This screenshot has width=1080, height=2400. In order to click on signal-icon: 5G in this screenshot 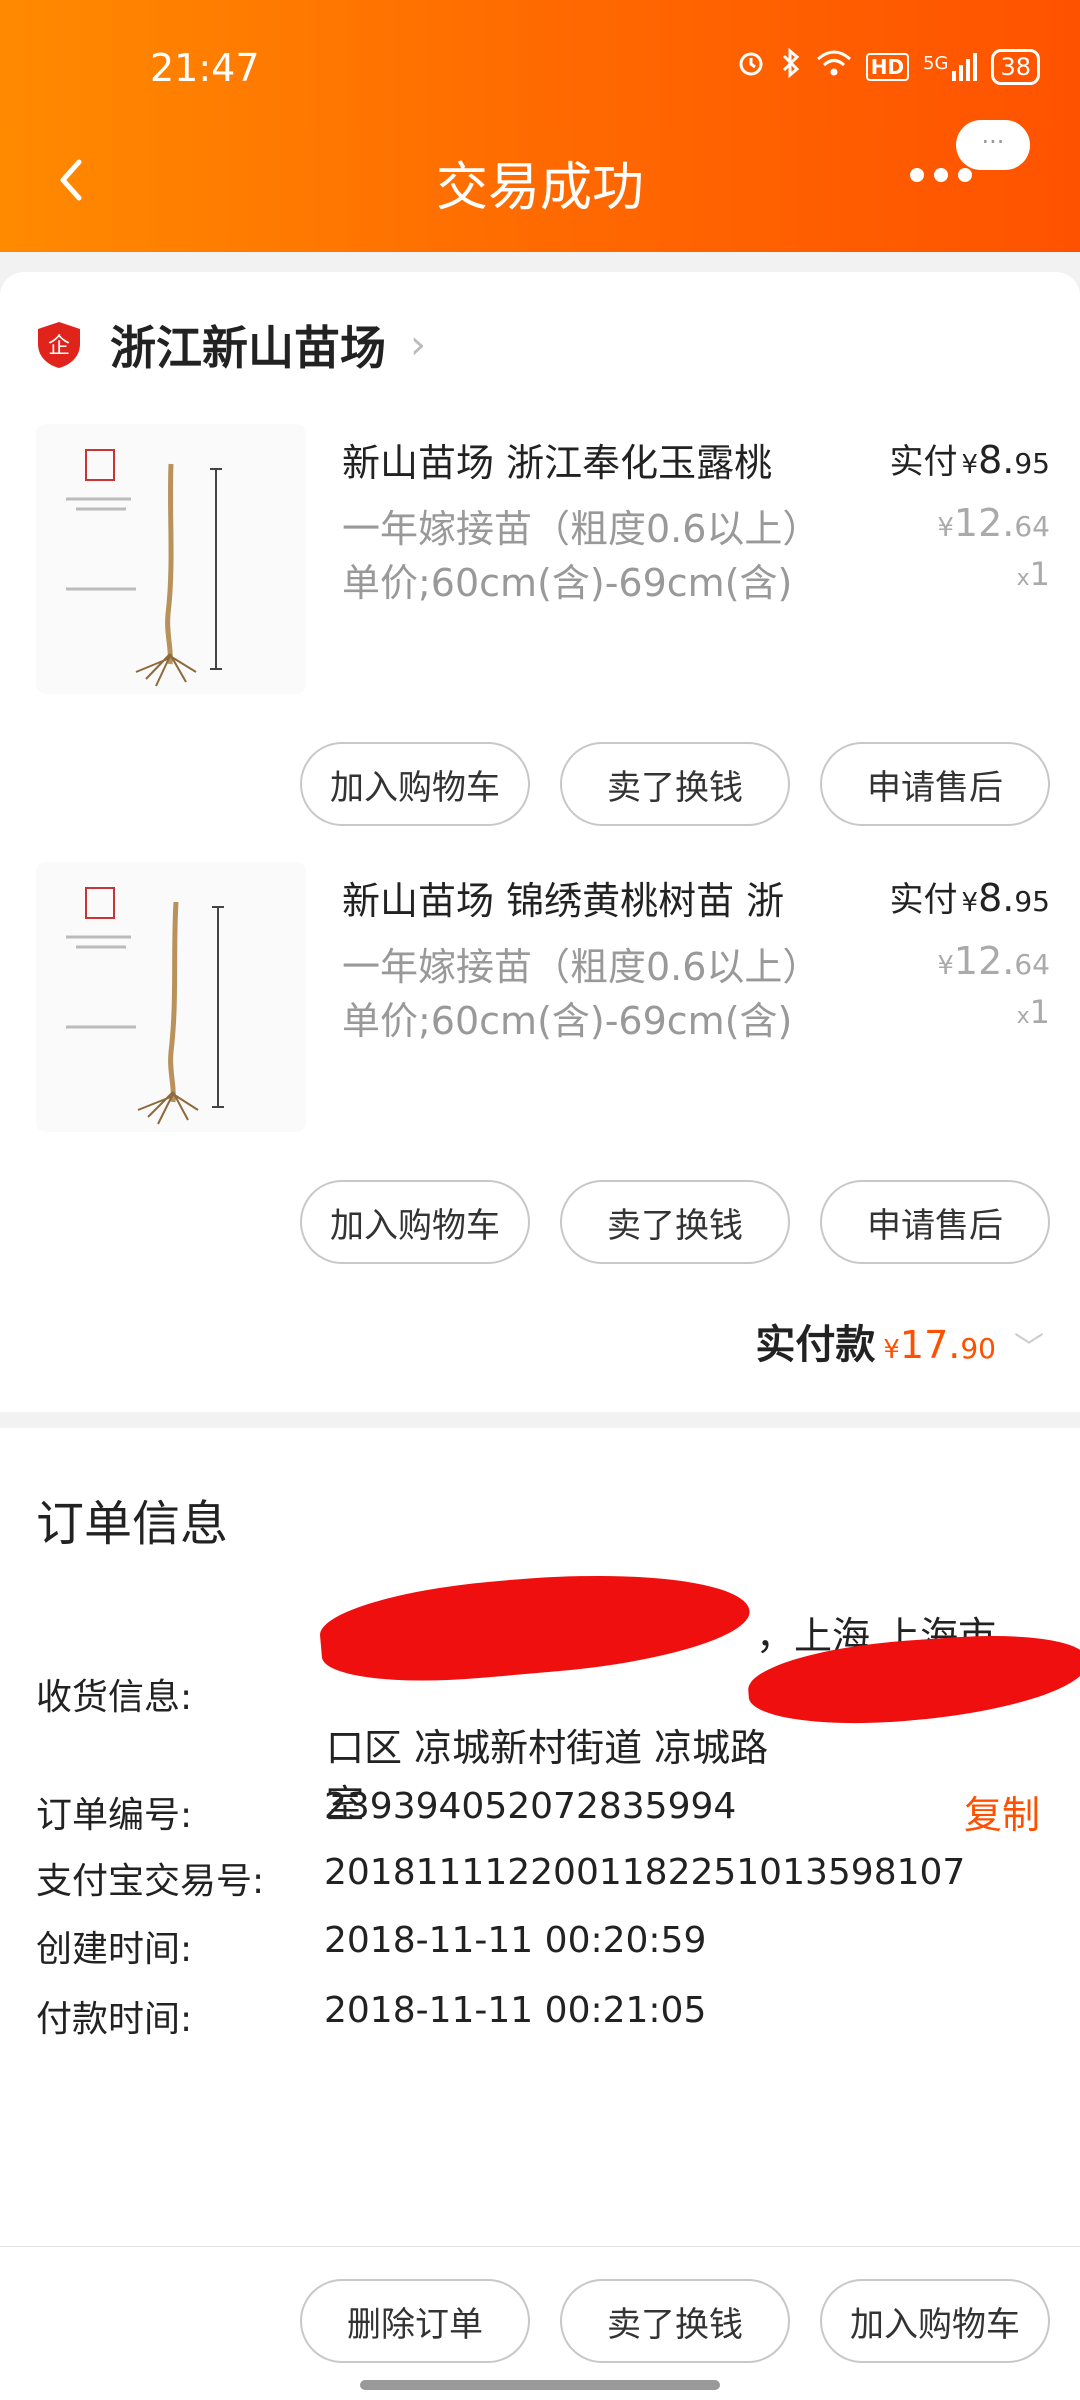, I will do `click(950, 67)`.